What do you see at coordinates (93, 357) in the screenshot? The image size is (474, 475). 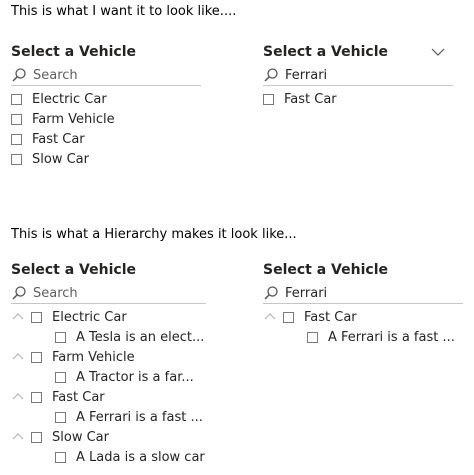 I see `group-label: Farm Vehicle` at bounding box center [93, 357].